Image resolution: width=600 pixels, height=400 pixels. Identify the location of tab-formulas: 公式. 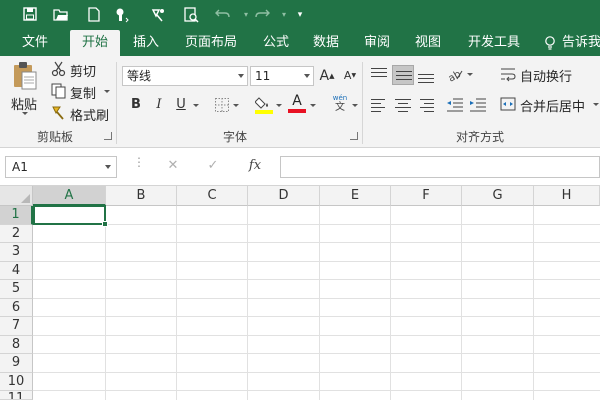
(276, 43).